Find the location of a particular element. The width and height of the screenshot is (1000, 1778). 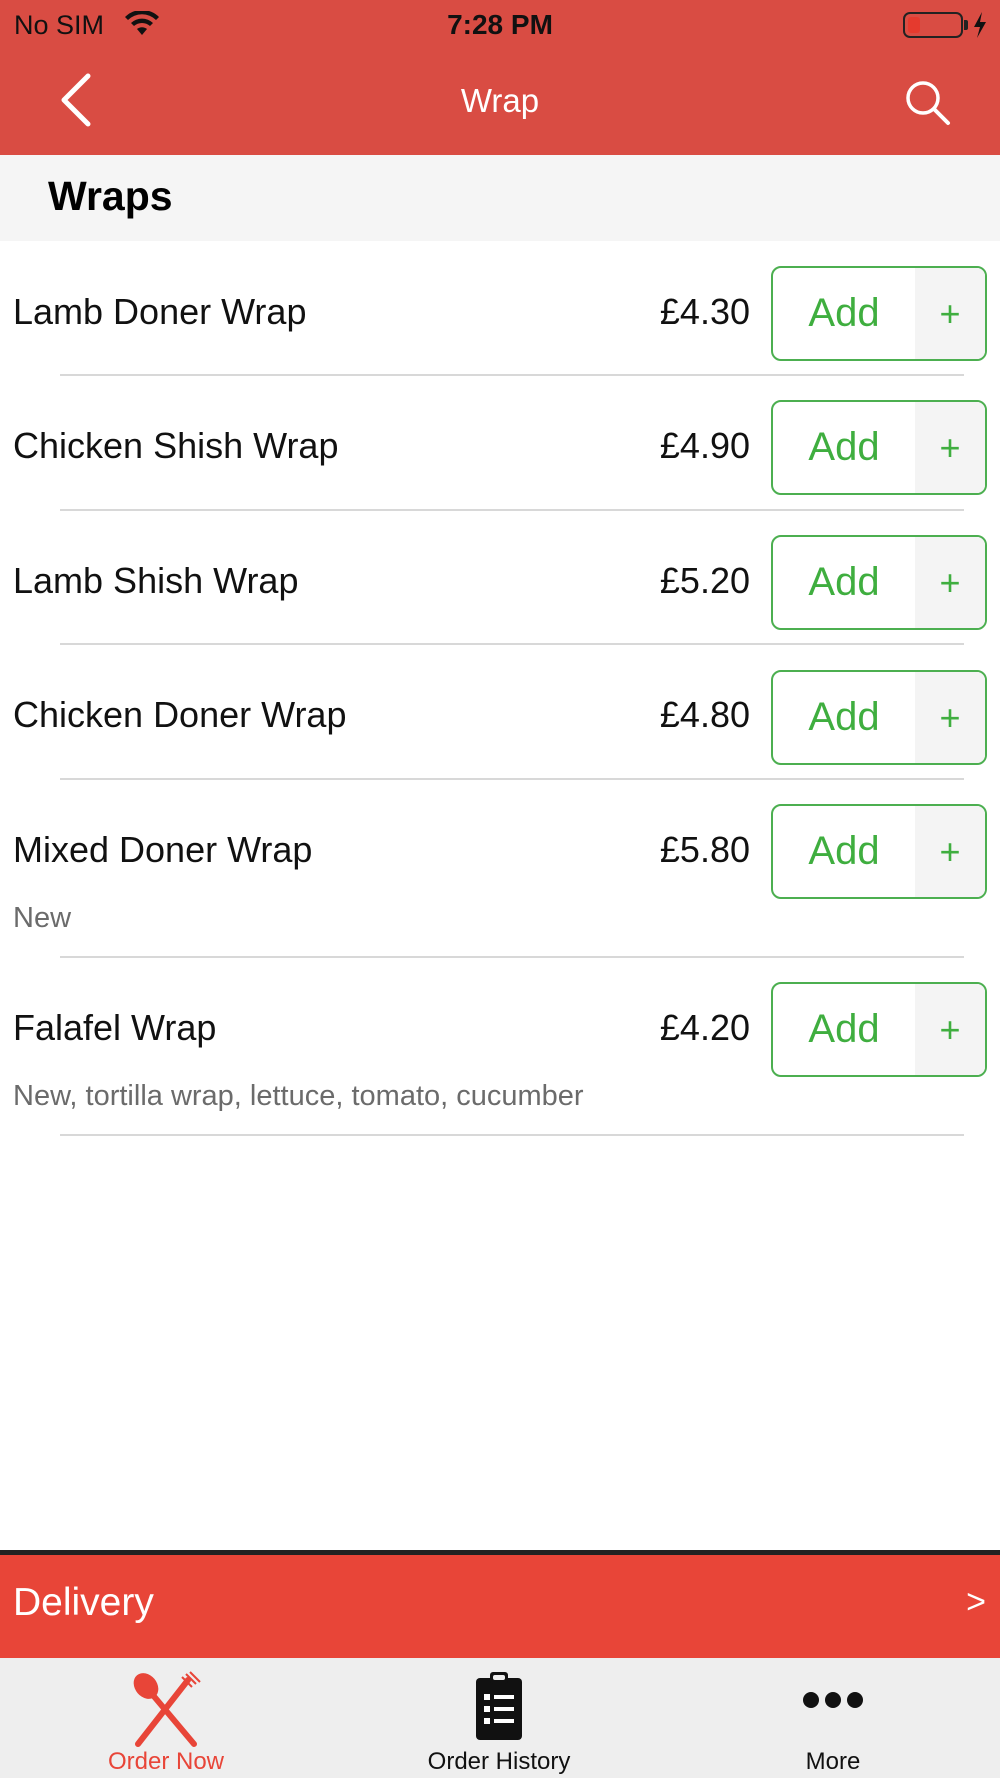

item-price: £4.30 is located at coordinates (704, 311).